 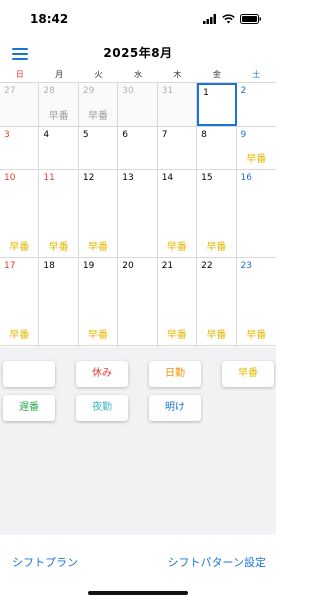 I want to click on calendar-day-cell: 27, so click(x=20, y=104).